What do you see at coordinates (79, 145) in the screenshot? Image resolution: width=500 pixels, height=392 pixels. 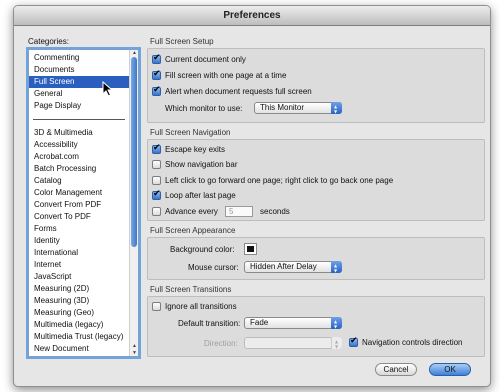 I see `category-item-accessibility: Accessibility` at bounding box center [79, 145].